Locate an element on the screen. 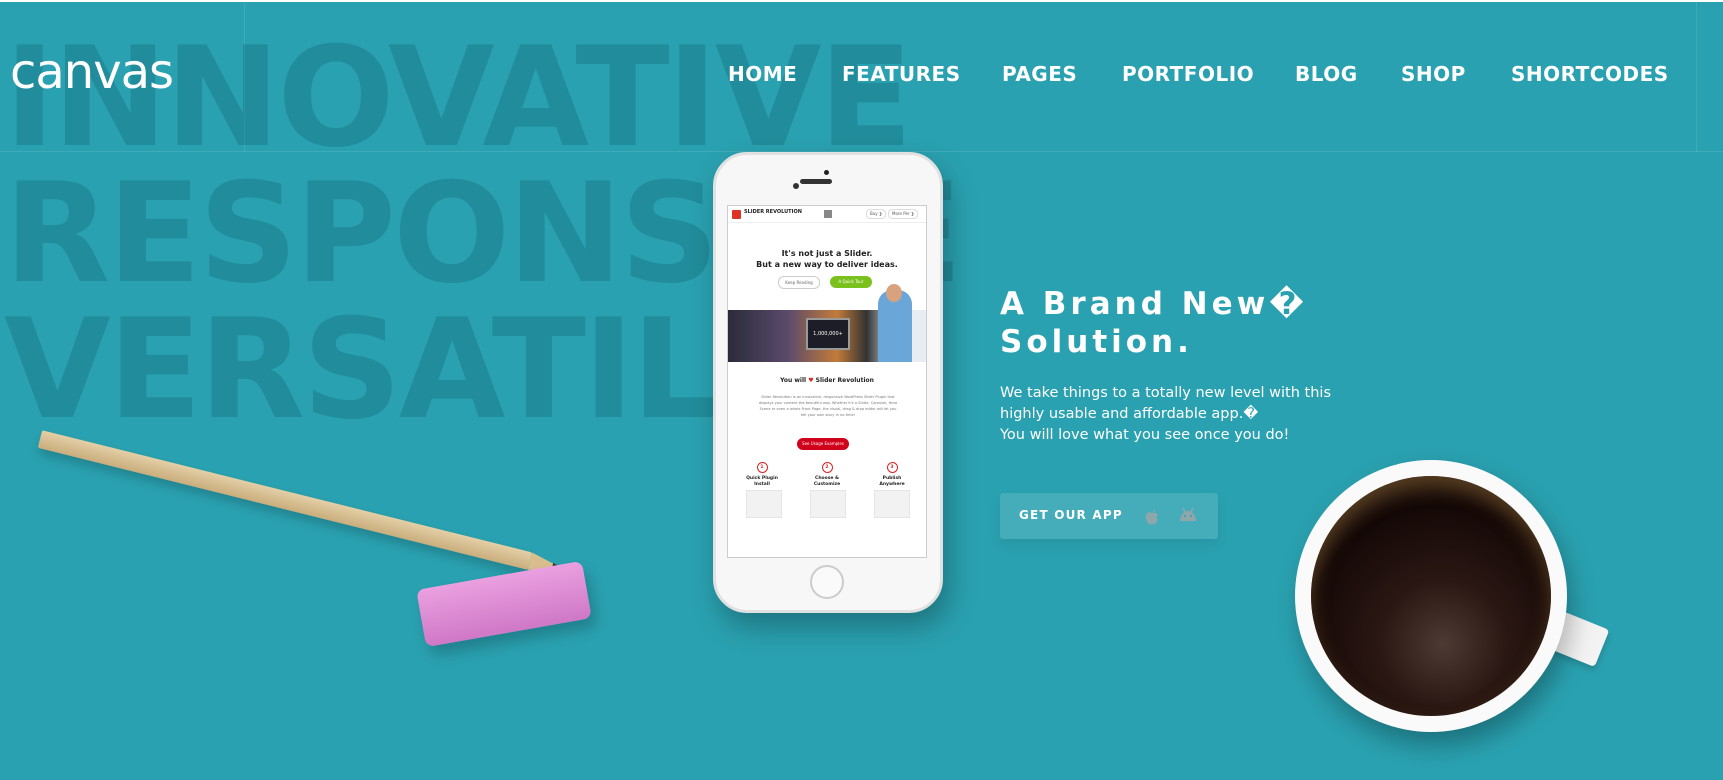  step-number: 1 is located at coordinates (762, 467).